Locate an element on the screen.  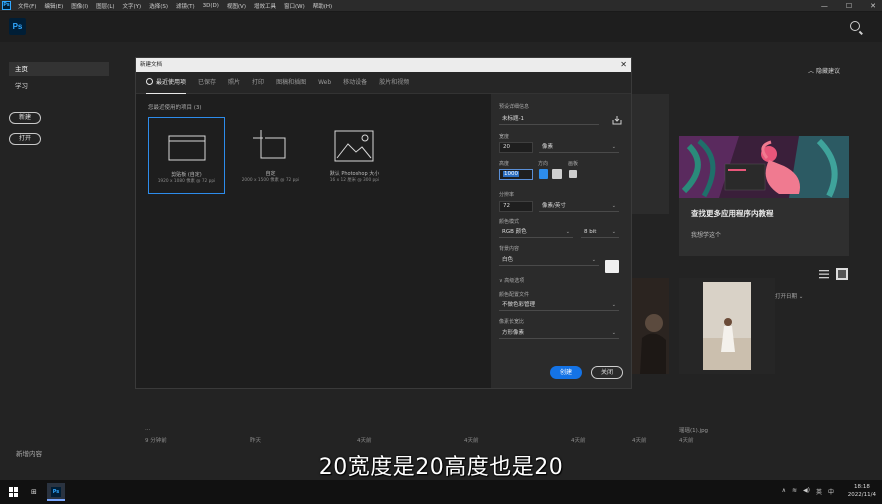
preset-custom: 自定 2000 x 1500 像素 @ 72 ppi is located at coordinates (270, 155).